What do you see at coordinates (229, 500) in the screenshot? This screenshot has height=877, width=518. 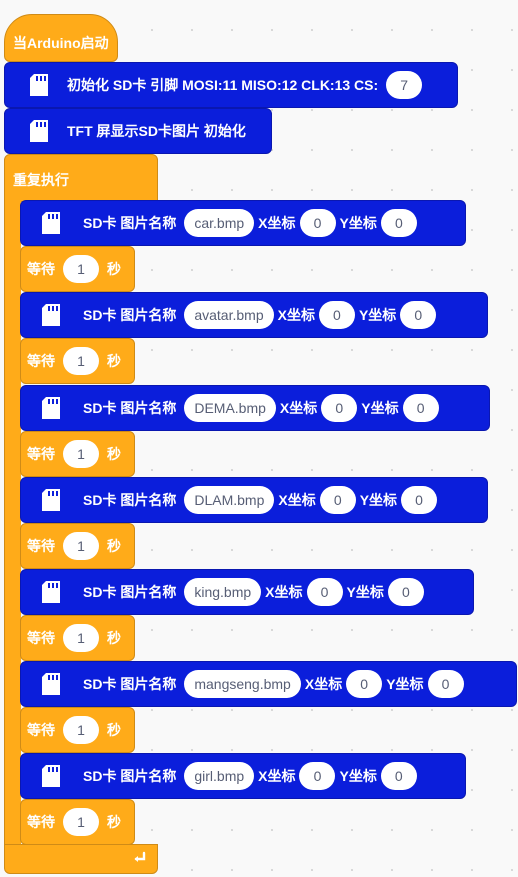 I see `image-filename-input: DLAM.bmp` at bounding box center [229, 500].